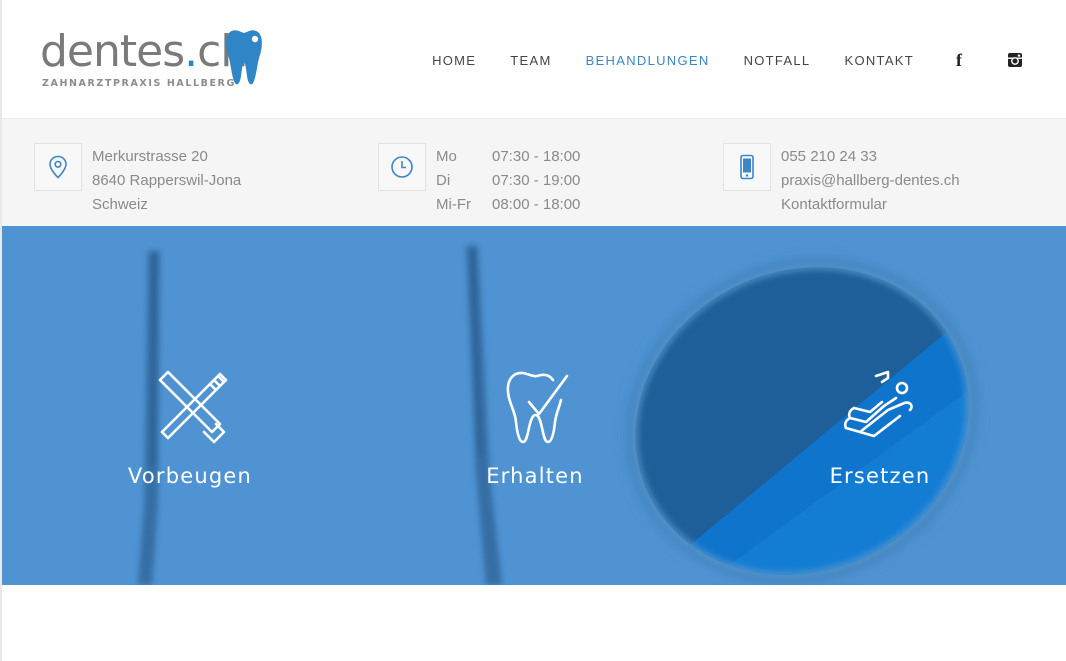  Describe the element at coordinates (144, 51) in the screenshot. I see `logo-wordmark: dentes.ch` at that location.